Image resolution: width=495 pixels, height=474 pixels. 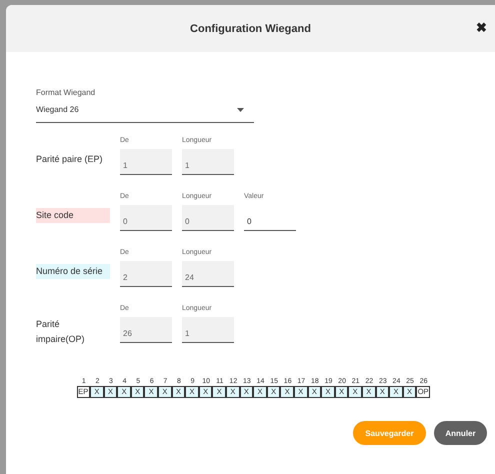 I want to click on dialog-title: Configuration Wiegand, so click(x=250, y=28).